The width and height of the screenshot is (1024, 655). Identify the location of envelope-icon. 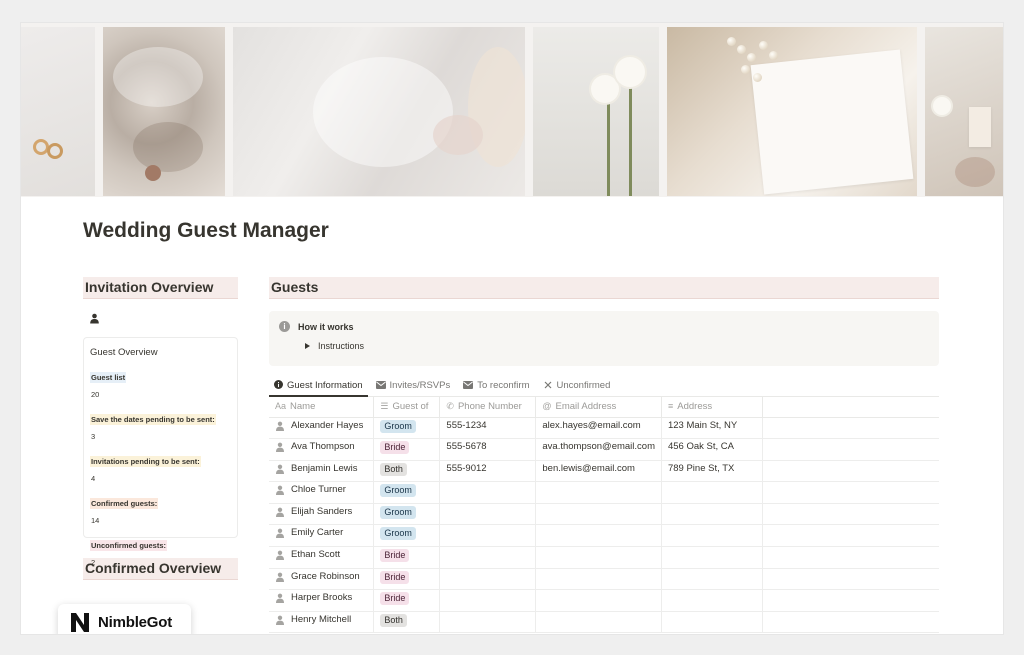
(380, 385).